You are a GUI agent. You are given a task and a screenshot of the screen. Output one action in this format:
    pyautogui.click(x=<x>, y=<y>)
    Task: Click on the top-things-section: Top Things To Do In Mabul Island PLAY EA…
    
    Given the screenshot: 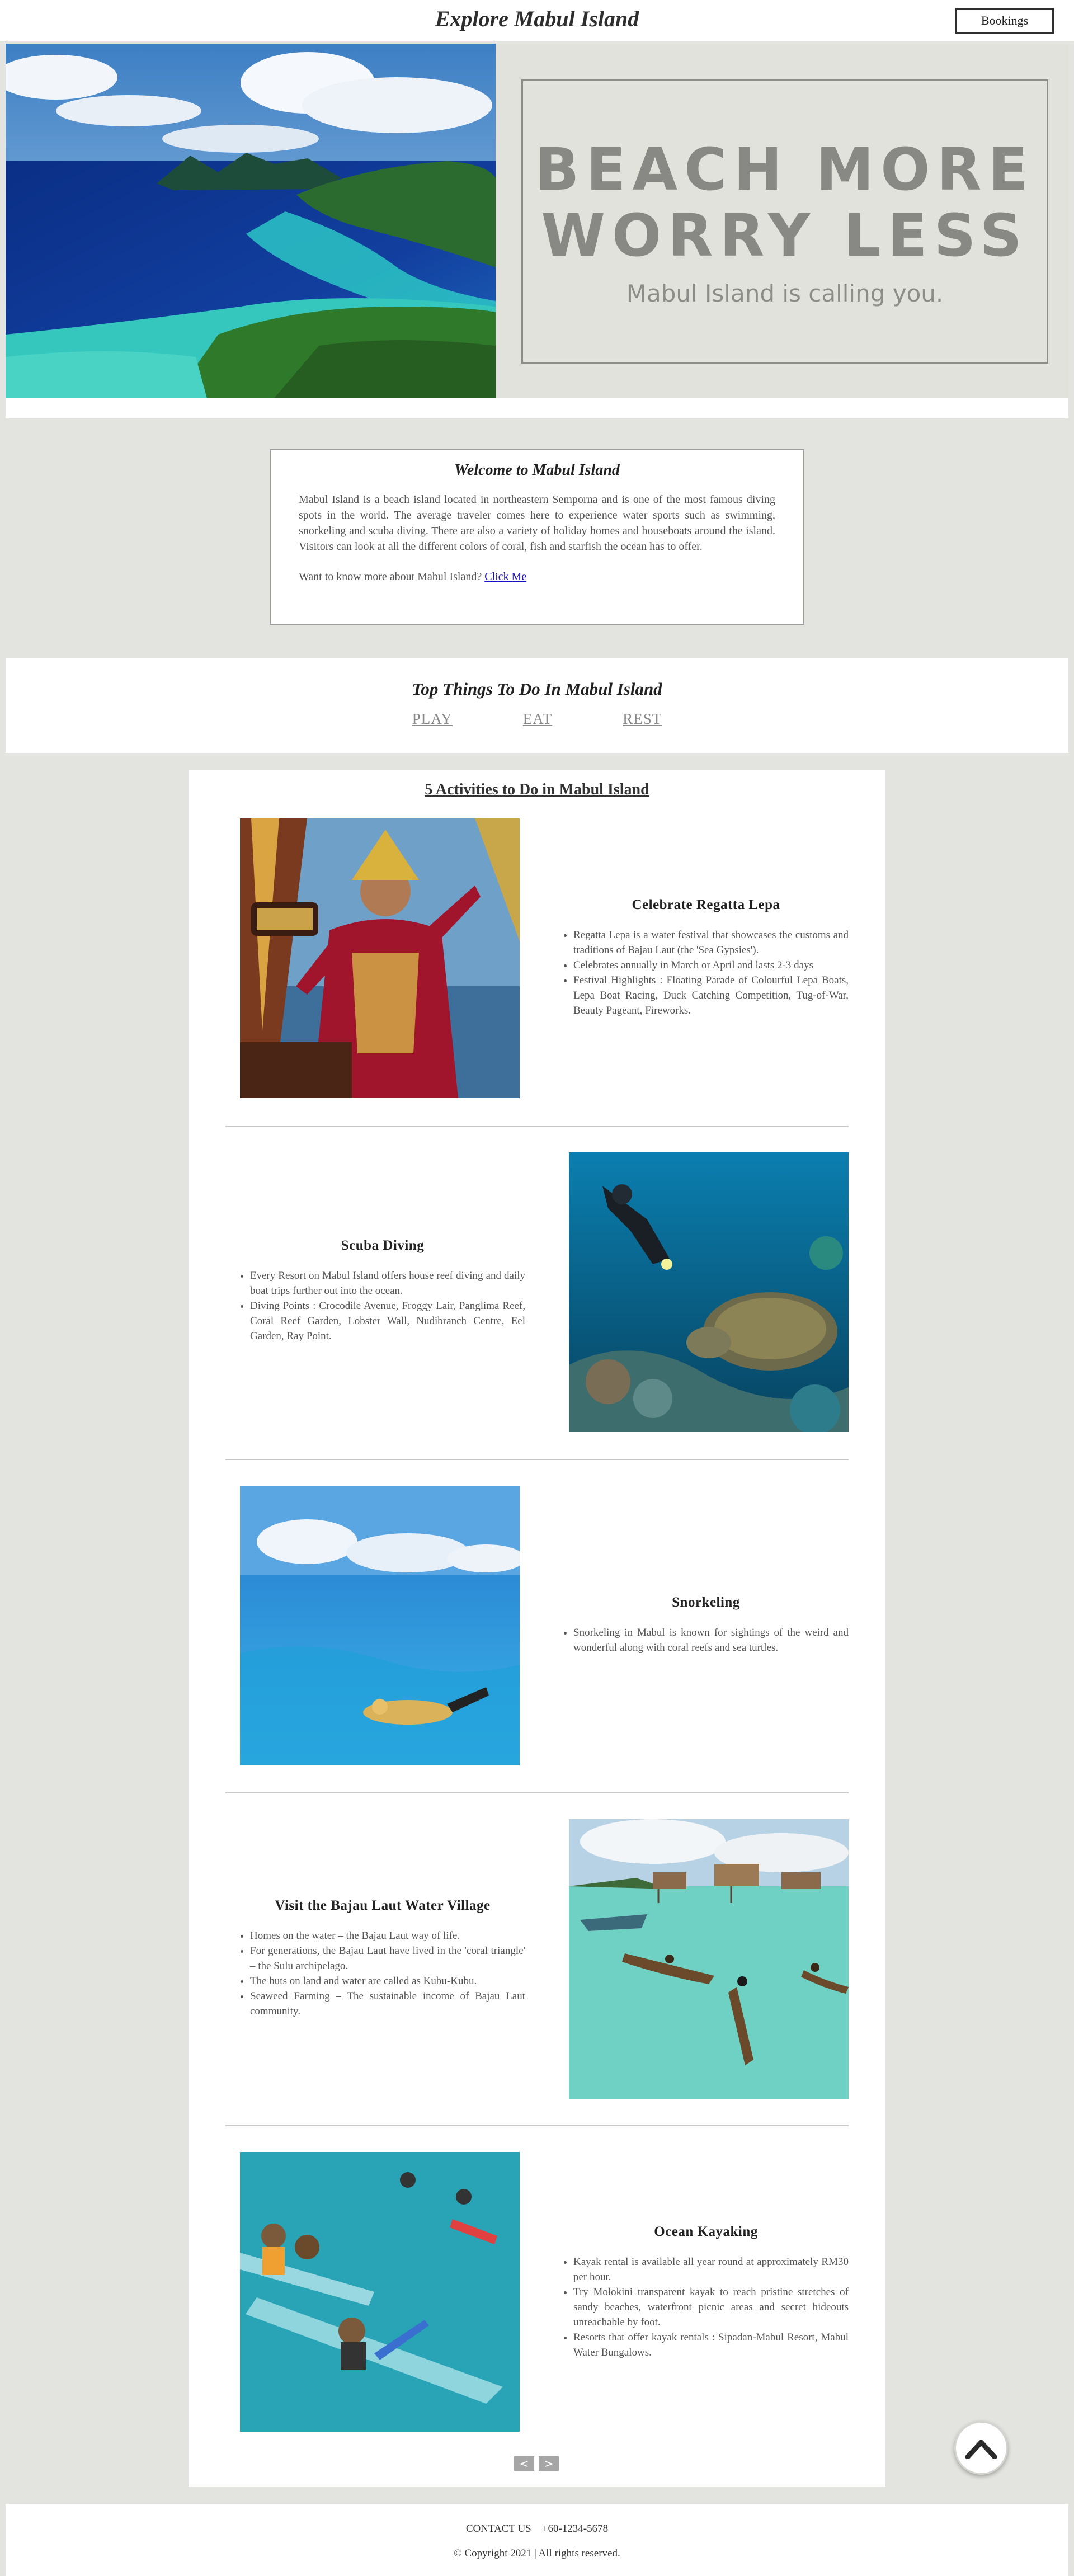 What is the action you would take?
    pyautogui.click(x=537, y=705)
    